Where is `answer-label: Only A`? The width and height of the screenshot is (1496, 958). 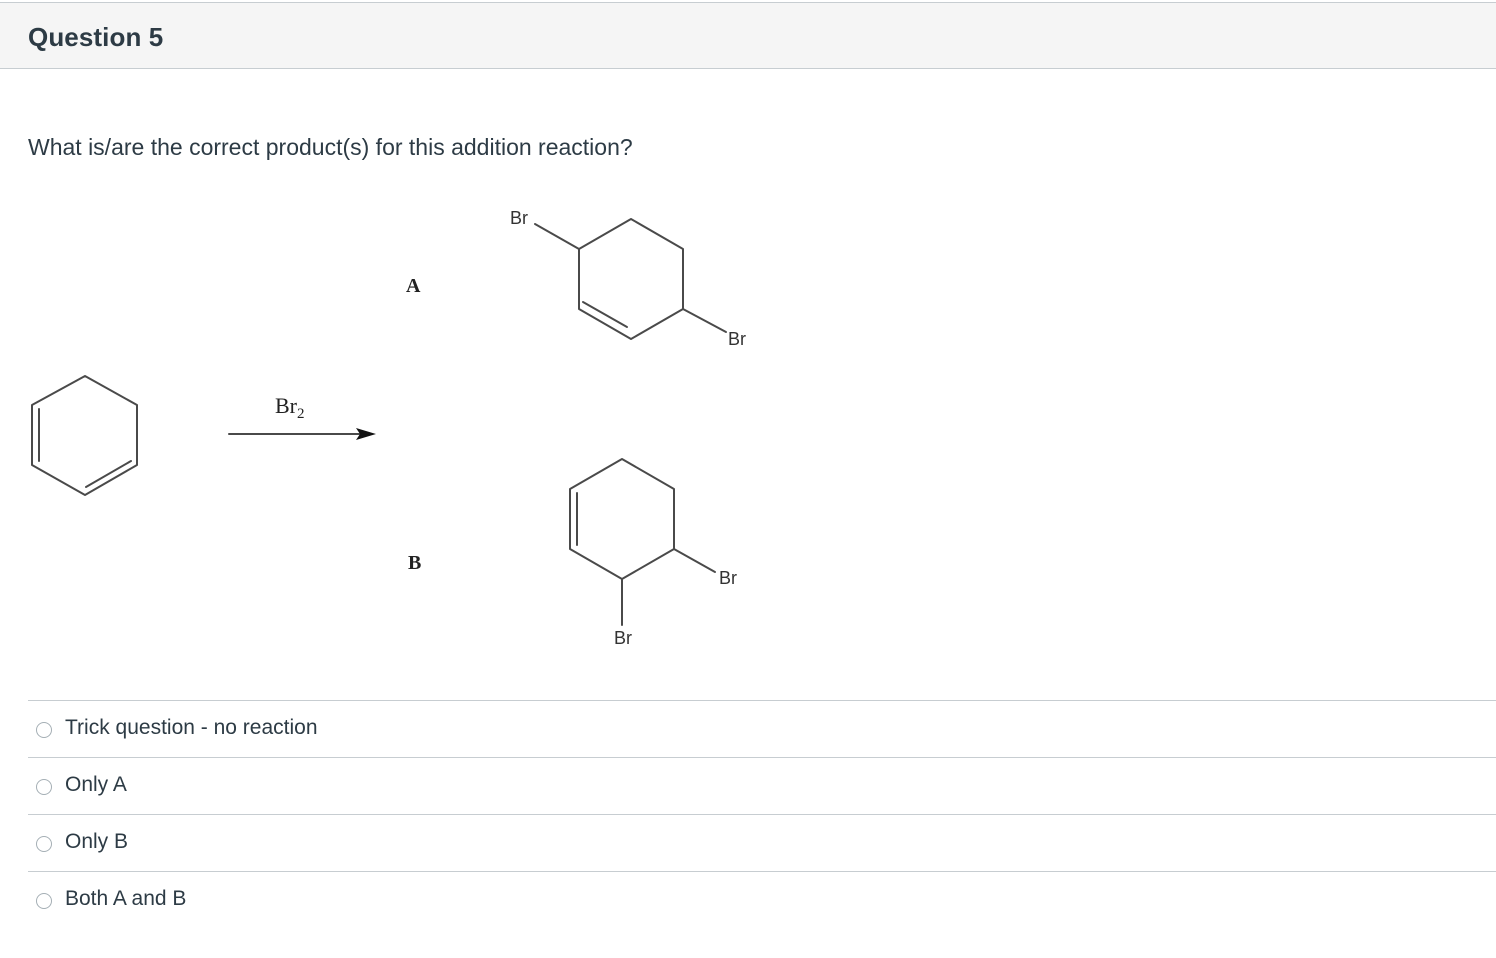 answer-label: Only A is located at coordinates (96, 784).